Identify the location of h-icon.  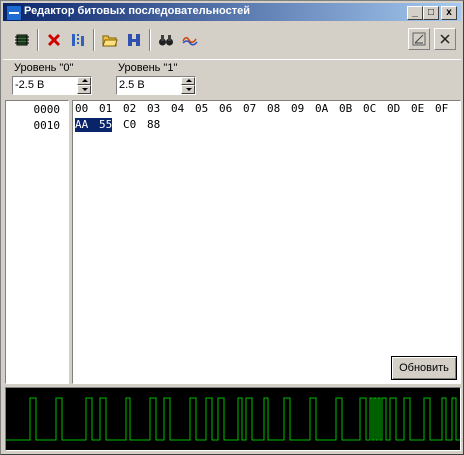
(134, 40).